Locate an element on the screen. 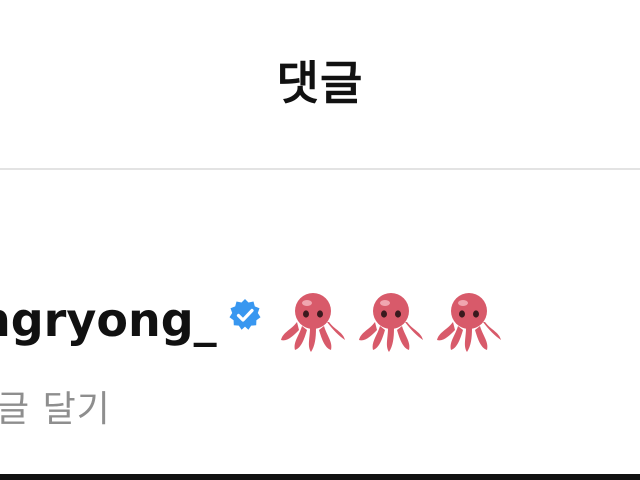  reply-button: 글 달기 is located at coordinates (55, 406).